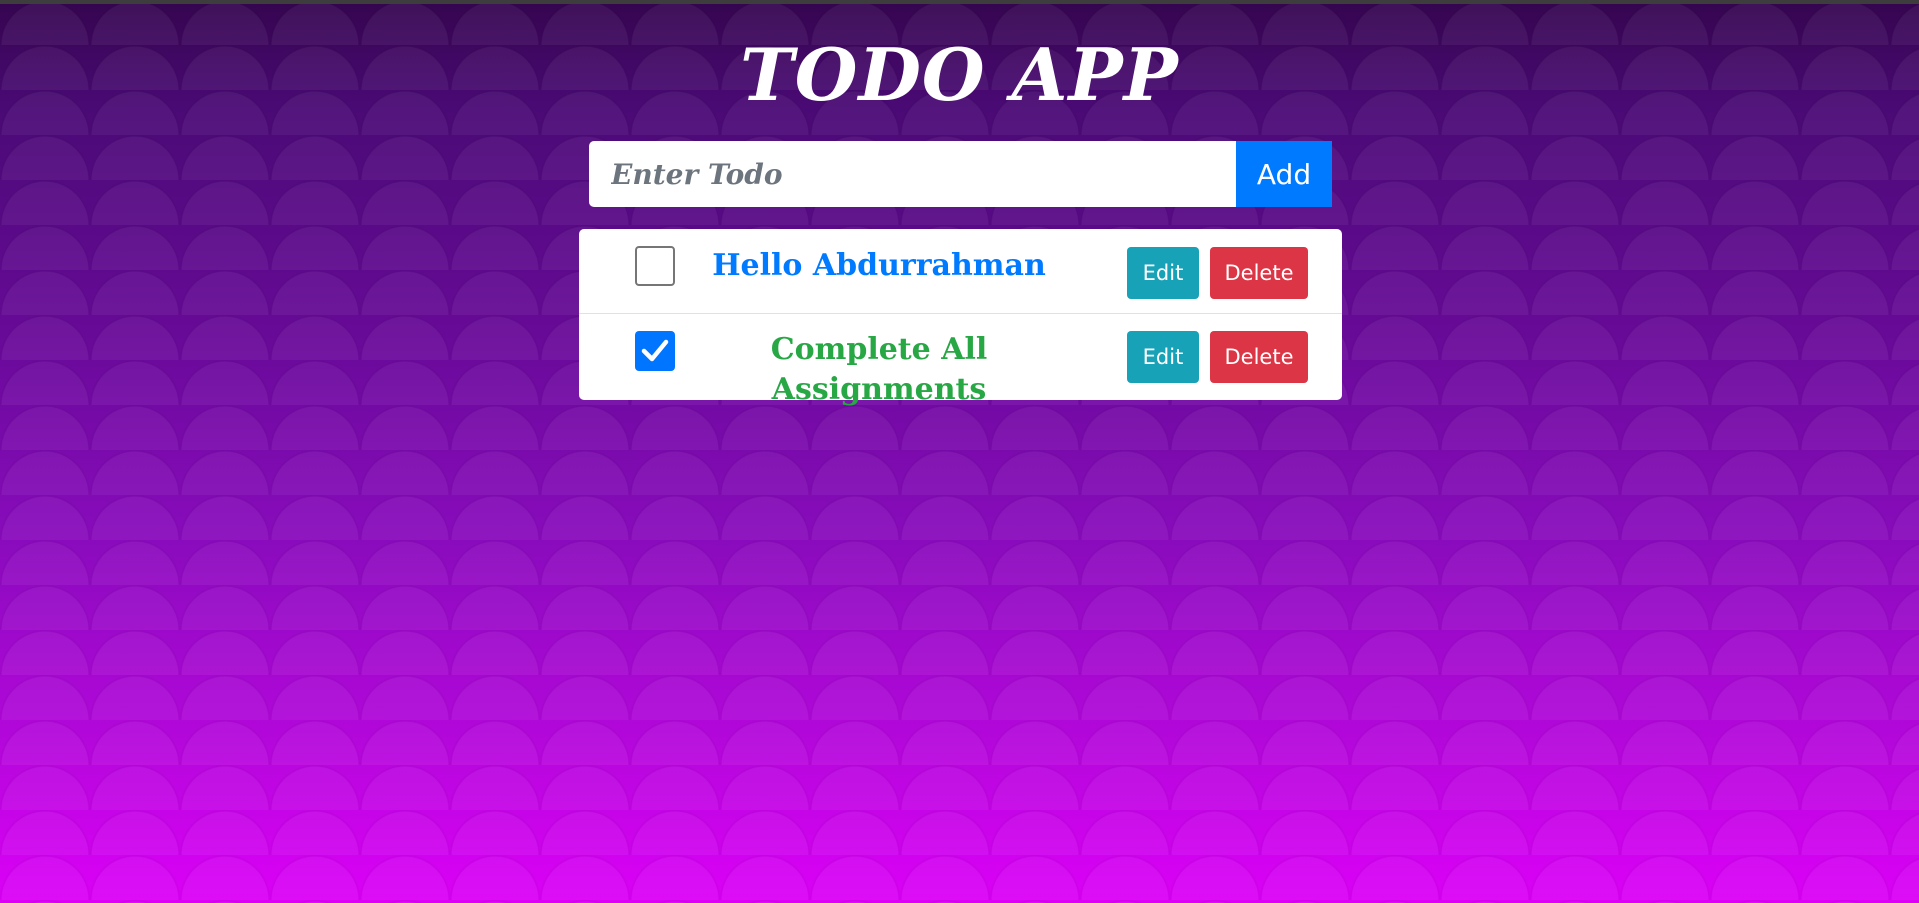 This screenshot has height=903, width=1919. What do you see at coordinates (912, 174) in the screenshot?
I see `todo-input` at bounding box center [912, 174].